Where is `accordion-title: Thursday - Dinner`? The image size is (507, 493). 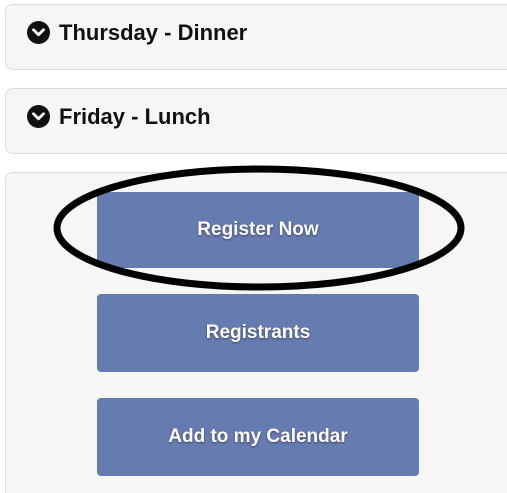 accordion-title: Thursday - Dinner is located at coordinates (153, 32).